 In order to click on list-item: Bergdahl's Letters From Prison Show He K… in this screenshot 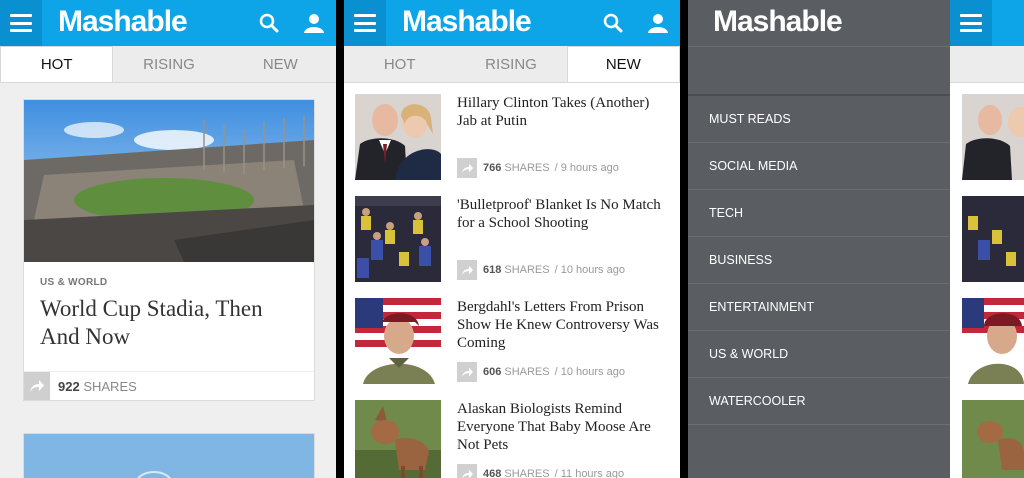, I will do `click(514, 342)`.